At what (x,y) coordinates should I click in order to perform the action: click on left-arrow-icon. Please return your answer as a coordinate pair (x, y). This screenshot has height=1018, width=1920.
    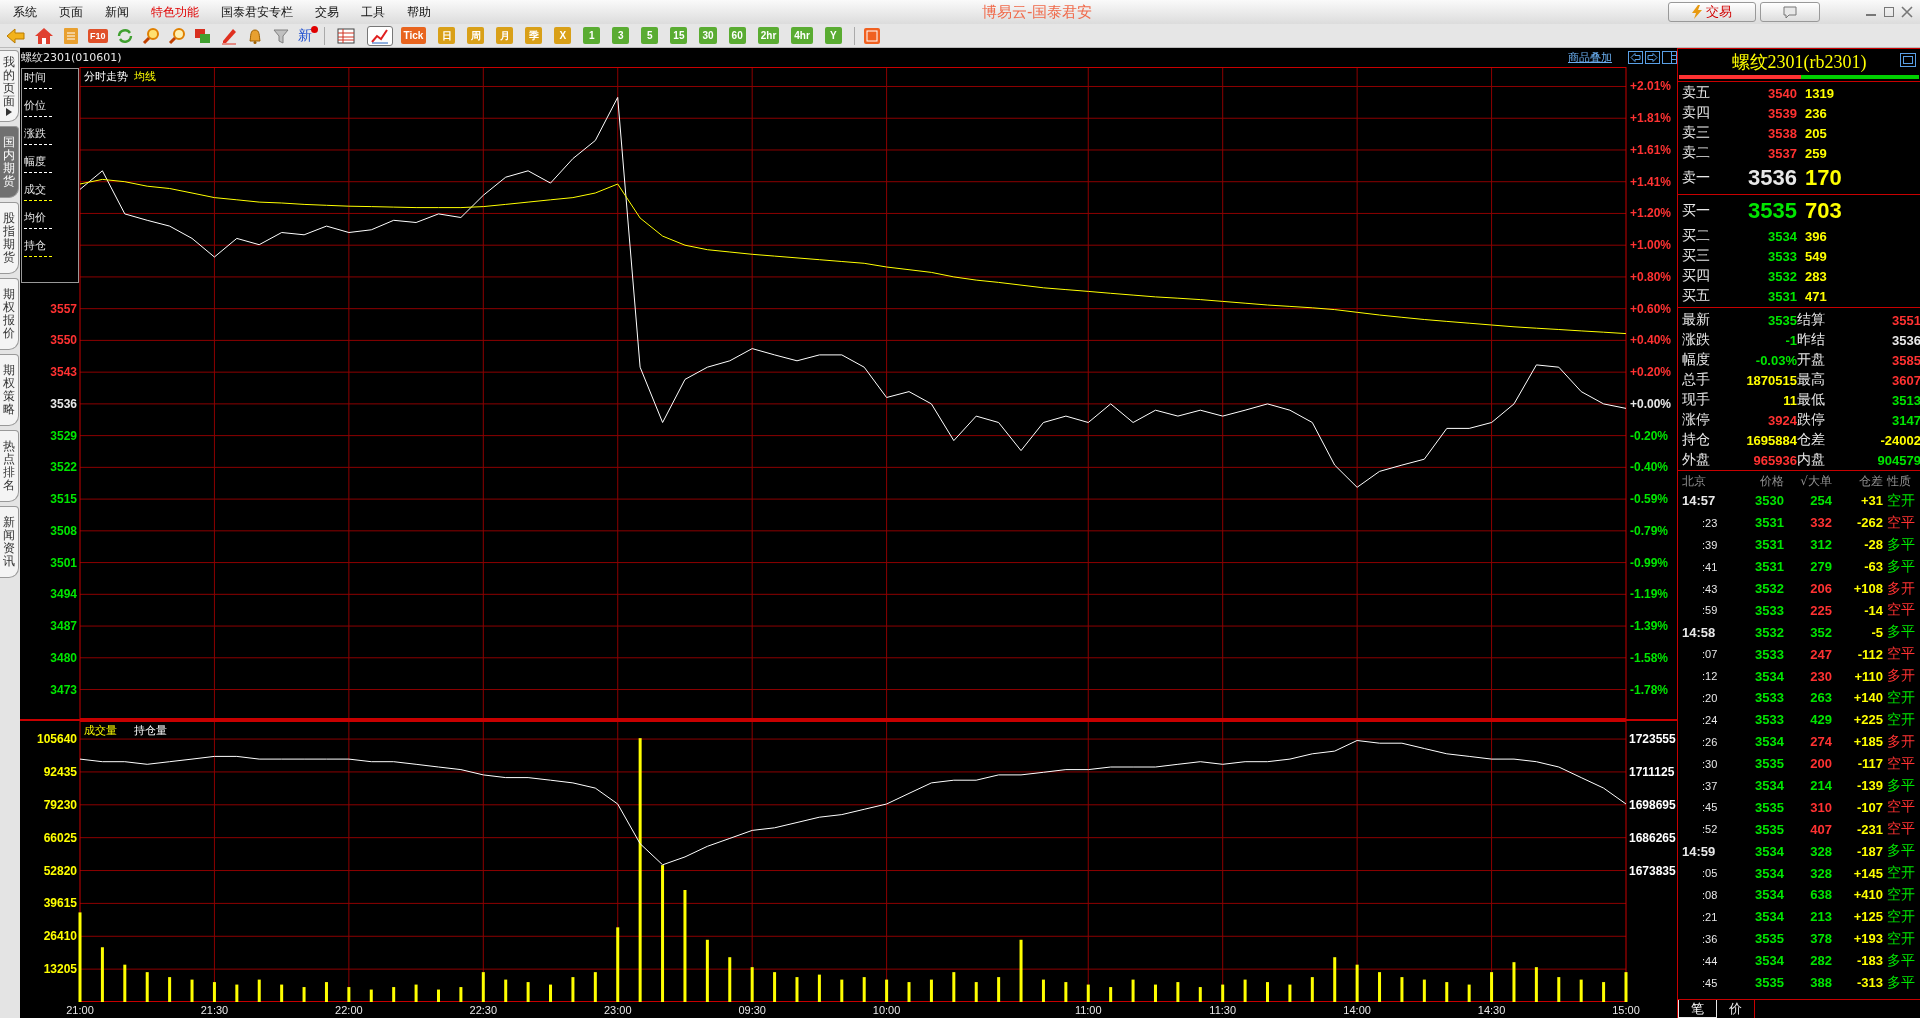
    Looking at the image, I should click on (1635, 57).